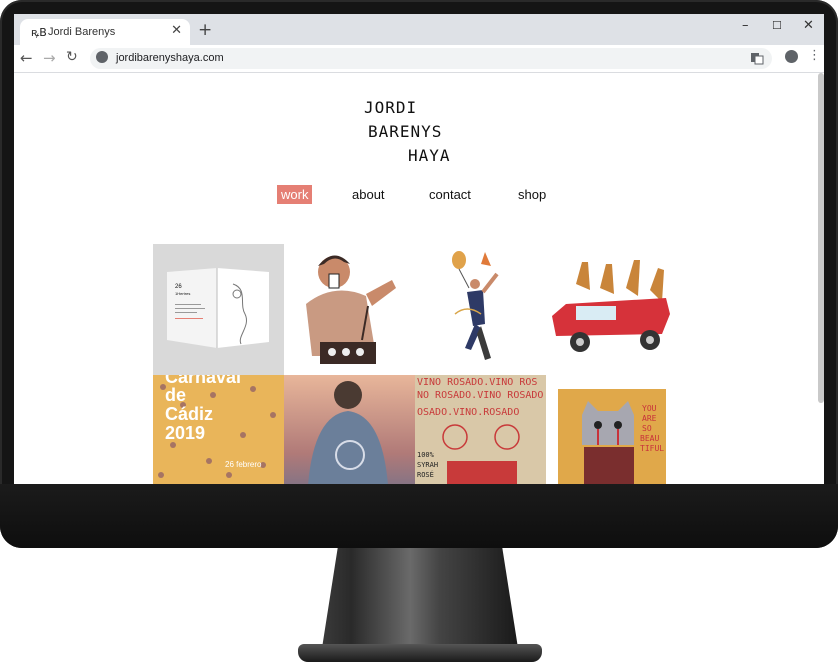 The image size is (838, 665). Describe the element at coordinates (450, 194) in the screenshot. I see `nav-contact: contact` at that location.